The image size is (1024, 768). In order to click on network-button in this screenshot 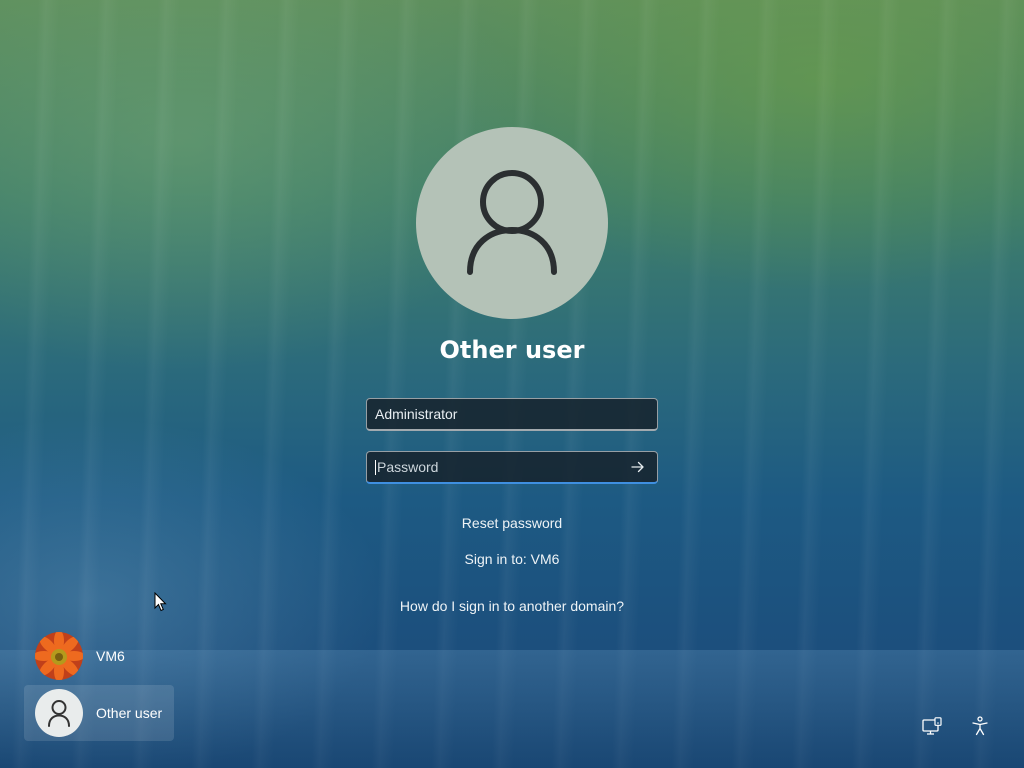, I will do `click(932, 726)`.